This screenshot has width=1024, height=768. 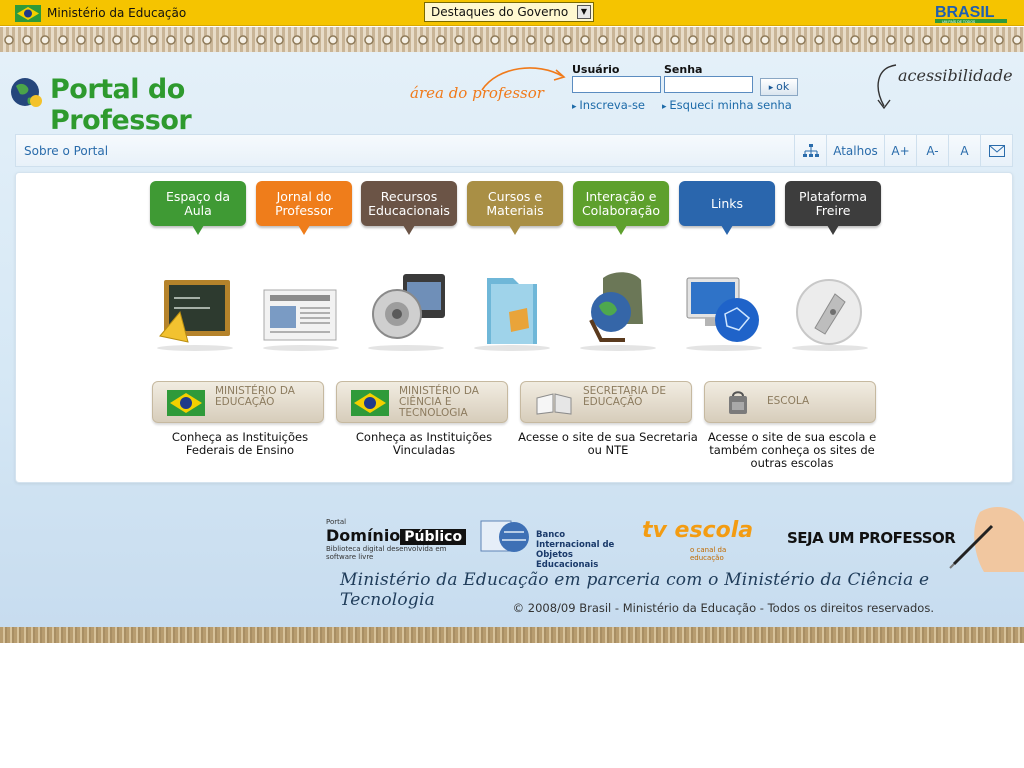 What do you see at coordinates (514, 150) in the screenshot?
I see `top-nav: Sobre o Portal Atalhos A+ A- A` at bounding box center [514, 150].